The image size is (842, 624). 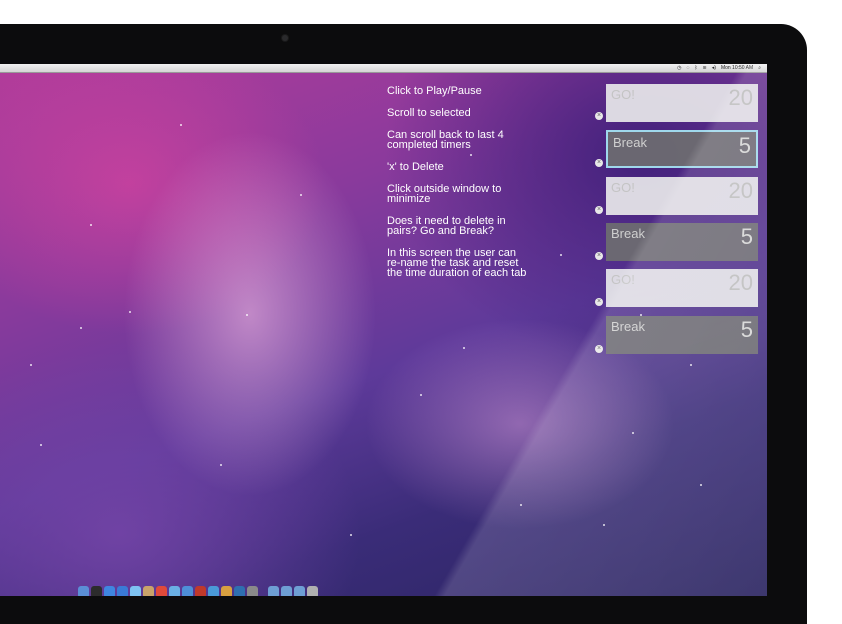 What do you see at coordinates (148, 591) in the screenshot?
I see `addressbook-icon` at bounding box center [148, 591].